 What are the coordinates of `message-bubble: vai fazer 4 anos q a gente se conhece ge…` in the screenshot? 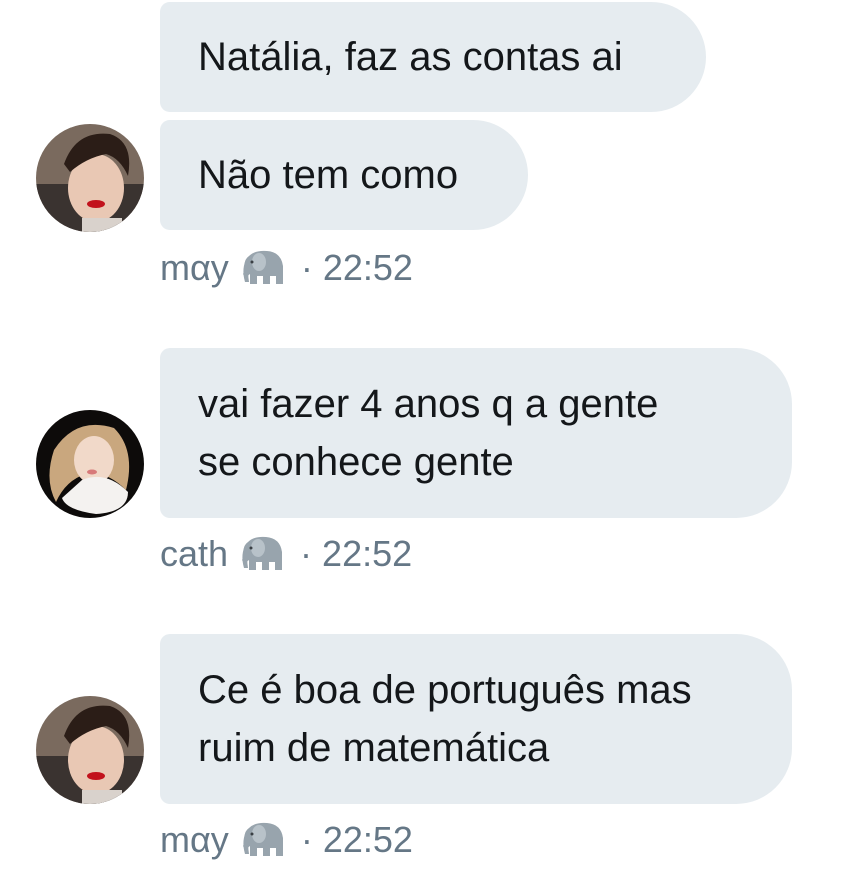 It's located at (476, 433).